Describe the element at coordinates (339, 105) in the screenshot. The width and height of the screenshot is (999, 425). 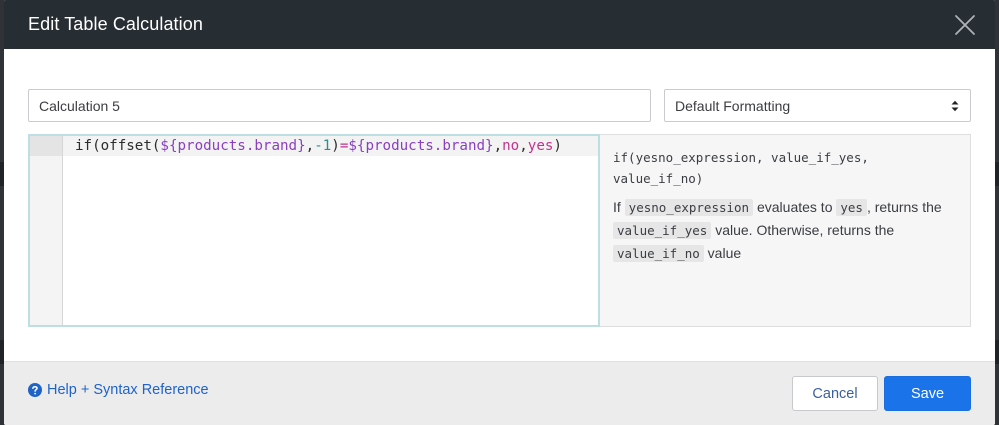
I see `calculation-name-input` at that location.